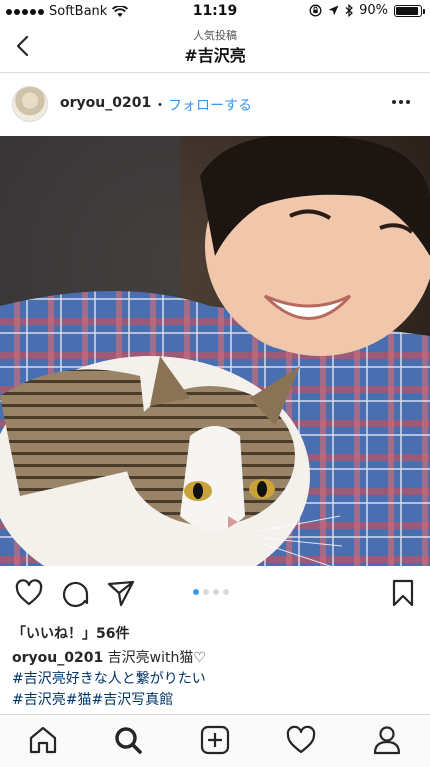 This screenshot has height=767, width=430. I want to click on bookmark-icon, so click(403, 593).